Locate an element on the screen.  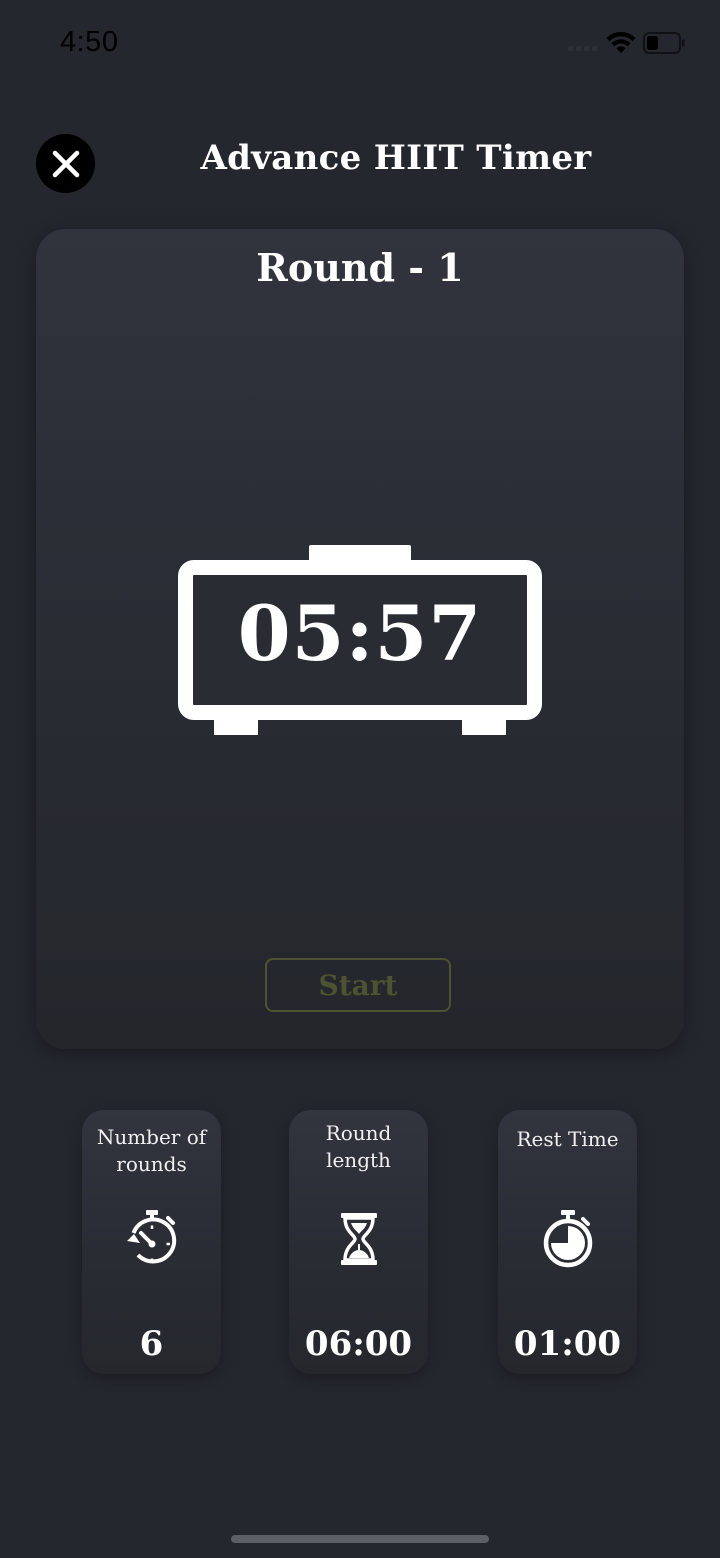
close-icon is located at coordinates (65, 163).